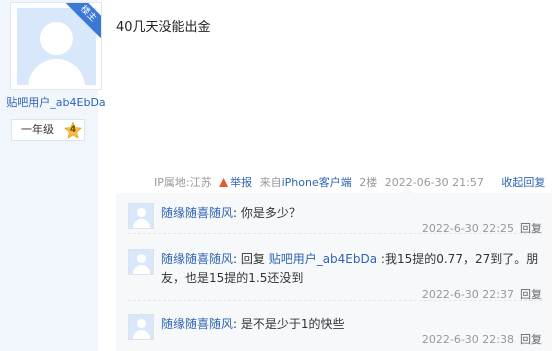  What do you see at coordinates (407, 189) in the screenshot?
I see `reply-box-arrow` at bounding box center [407, 189].